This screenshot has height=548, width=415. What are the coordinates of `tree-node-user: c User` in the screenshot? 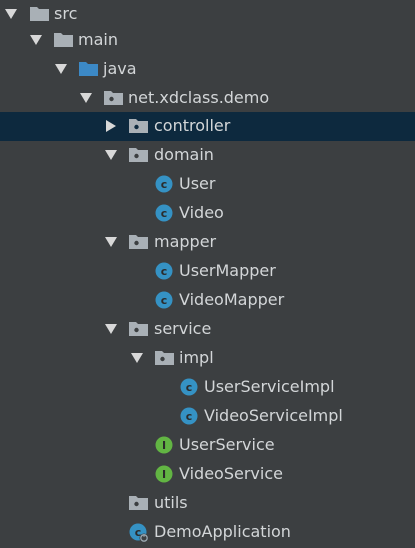 It's located at (207, 184).